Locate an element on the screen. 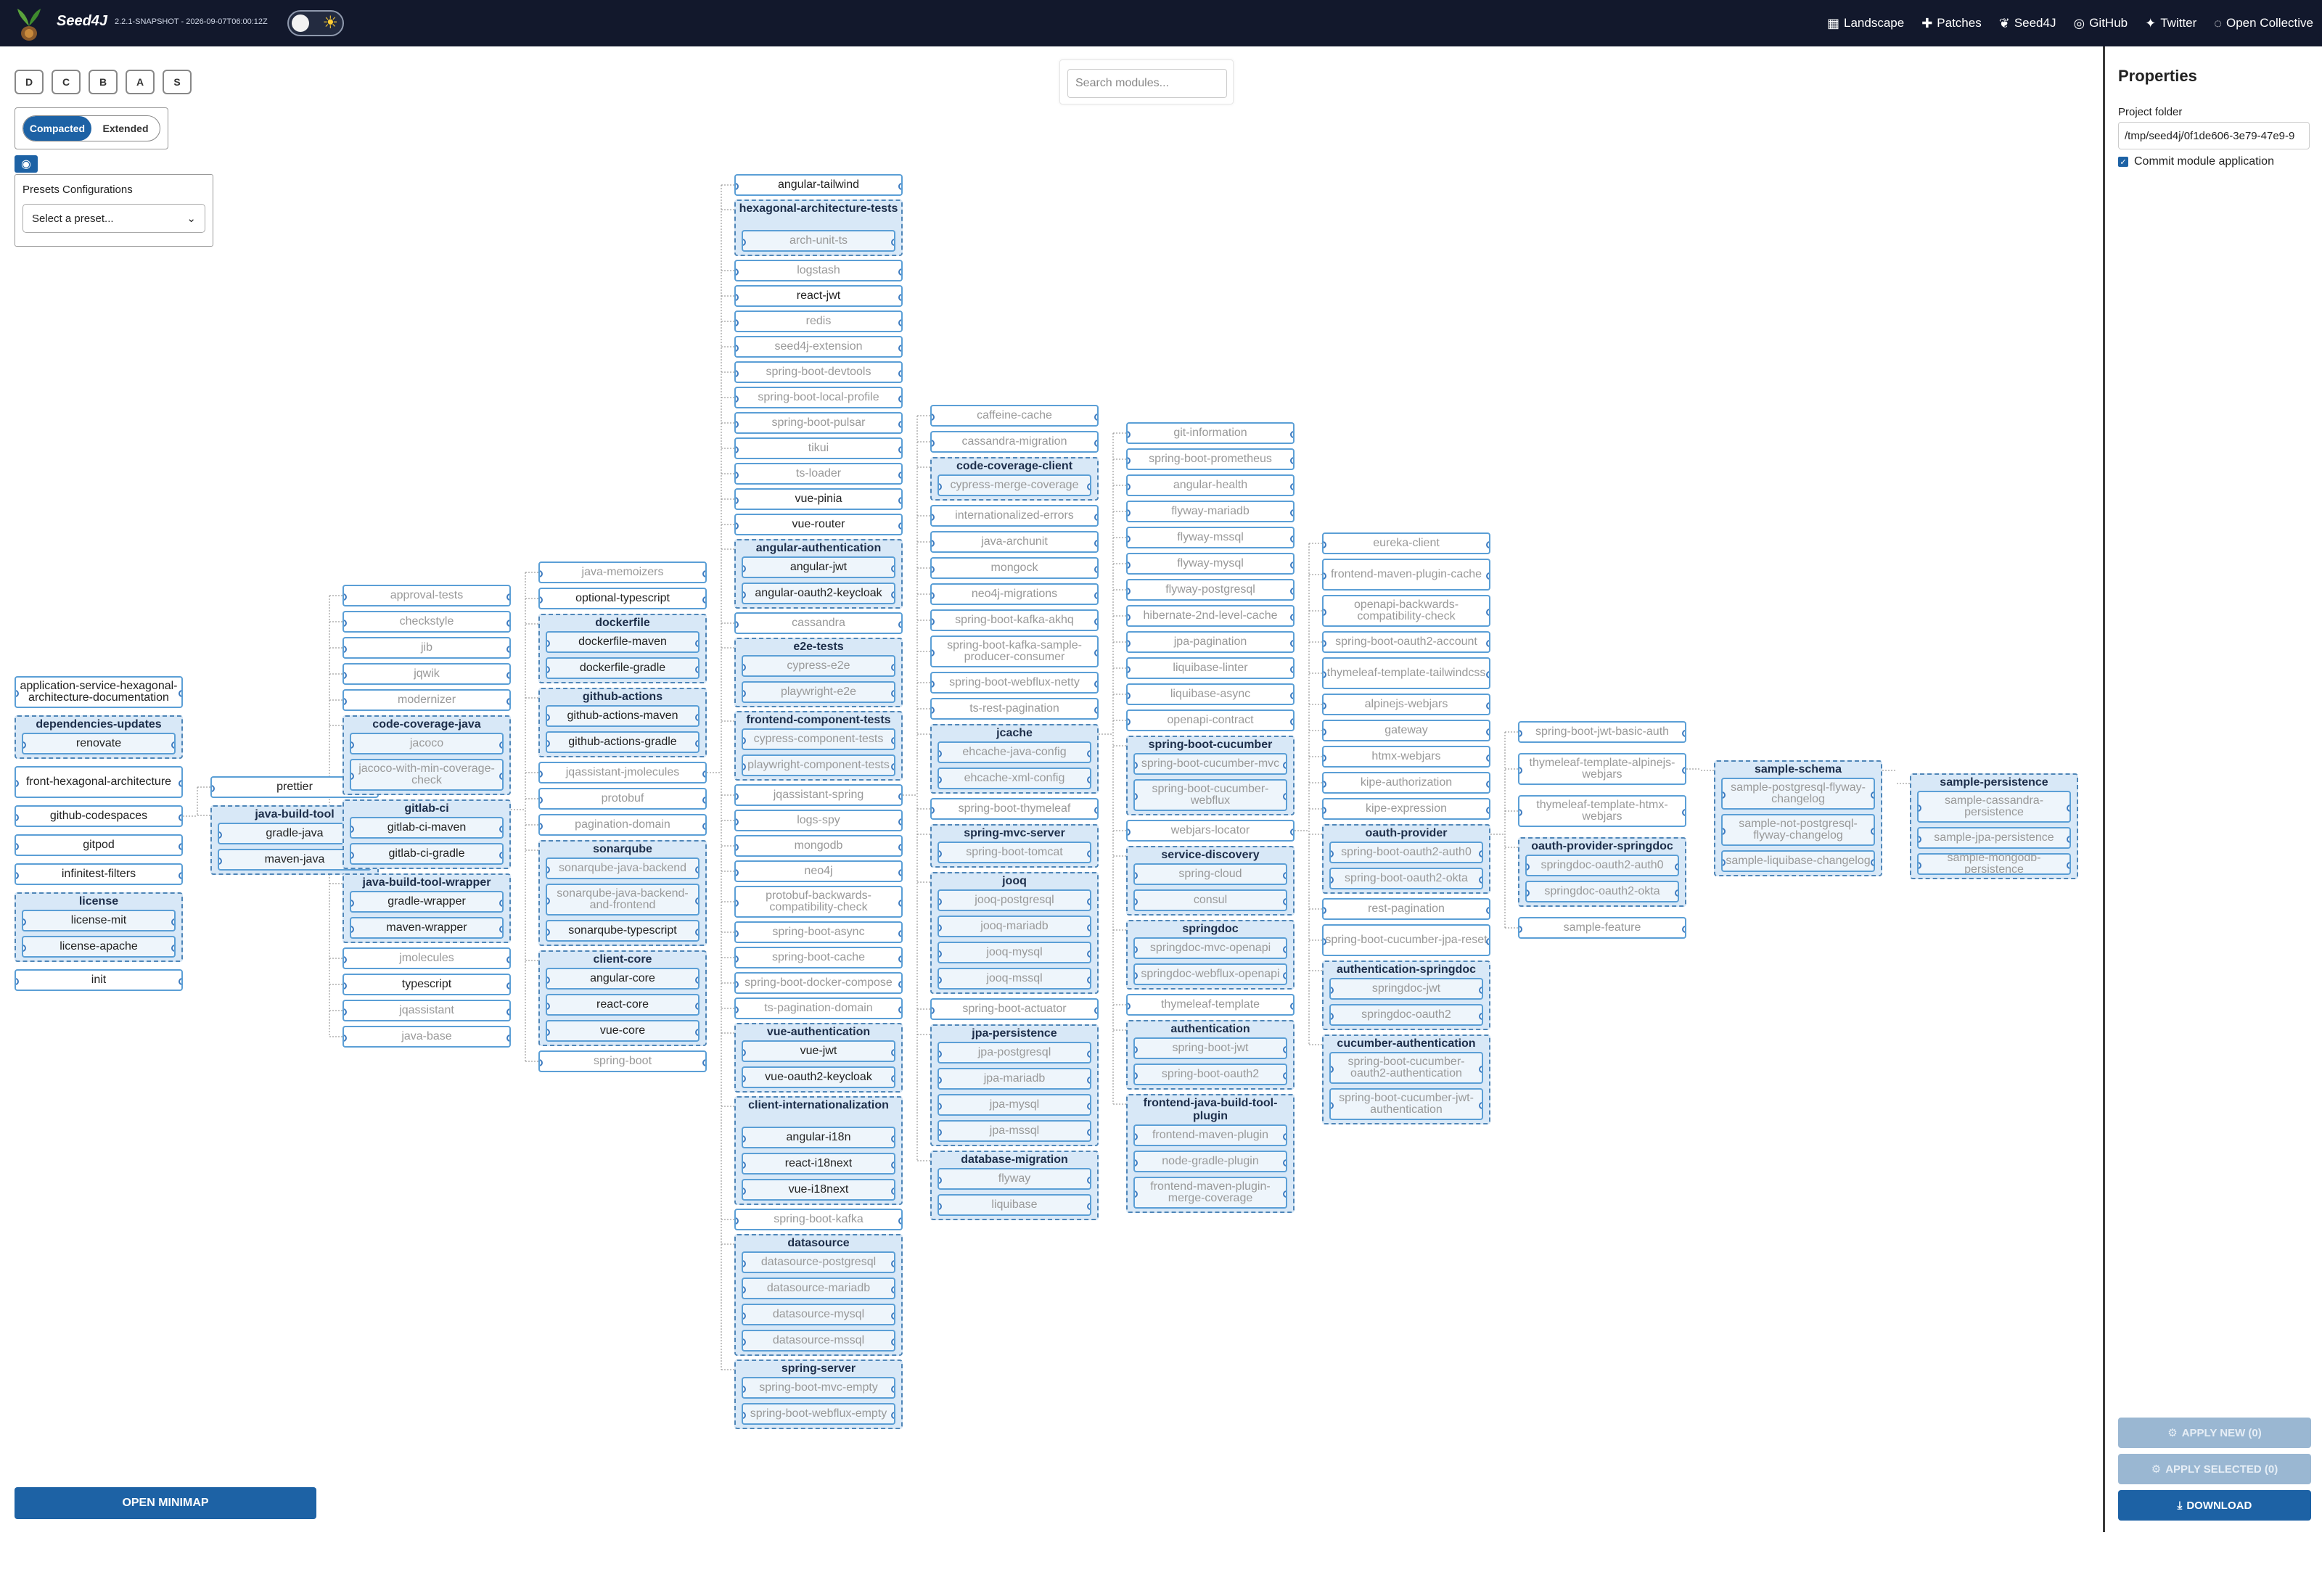 The width and height of the screenshot is (2322, 1596). module-spring-boot-kafka-akhq: spring-boot-kafka-akhq is located at coordinates (1014, 620).